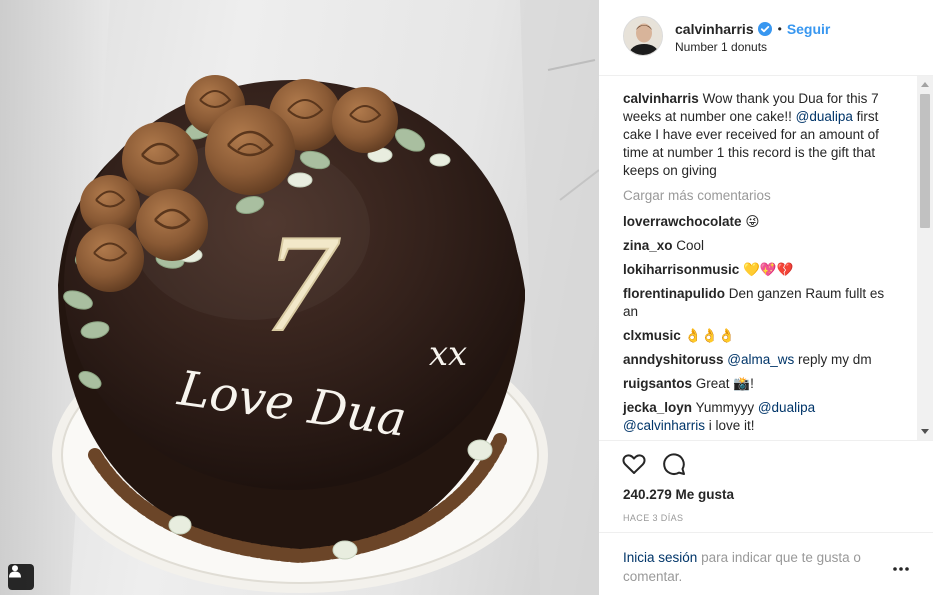  Describe the element at coordinates (674, 293) in the screenshot. I see `comment-username: florentinapulido` at that location.